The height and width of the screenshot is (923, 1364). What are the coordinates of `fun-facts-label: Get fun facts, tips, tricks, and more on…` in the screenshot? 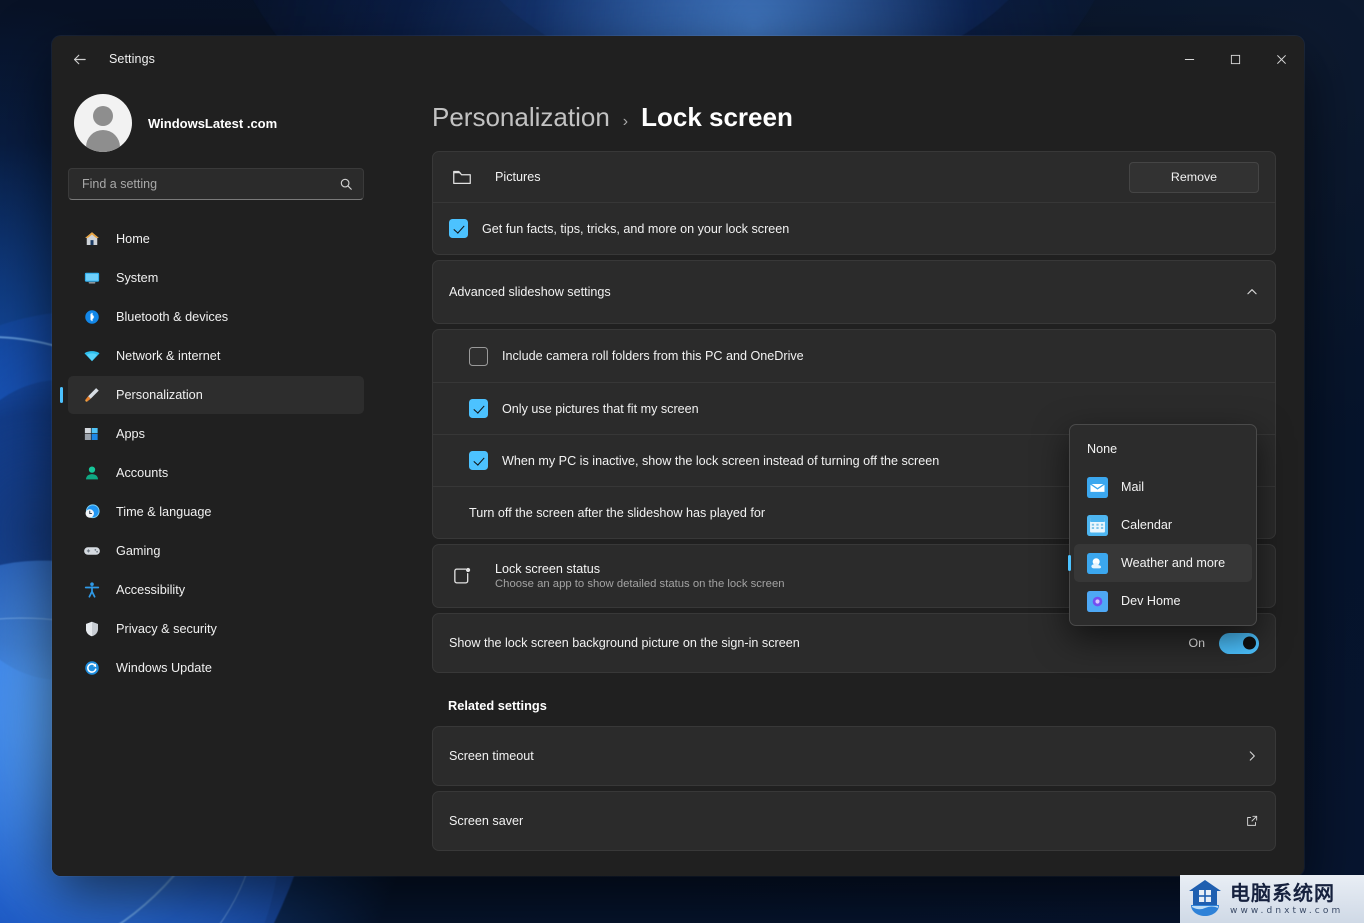 It's located at (636, 228).